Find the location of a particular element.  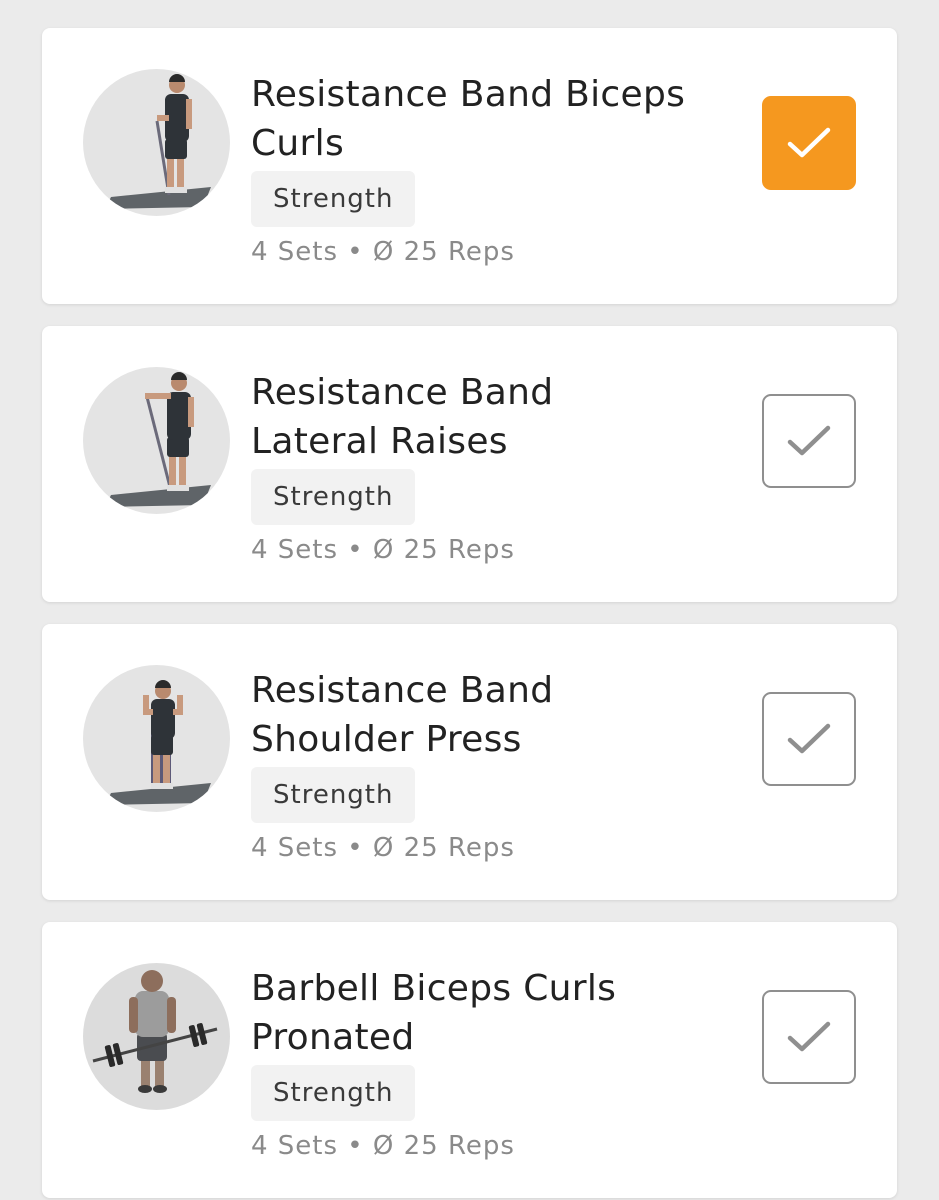

exercise-title-line: Curls is located at coordinates (298, 143).